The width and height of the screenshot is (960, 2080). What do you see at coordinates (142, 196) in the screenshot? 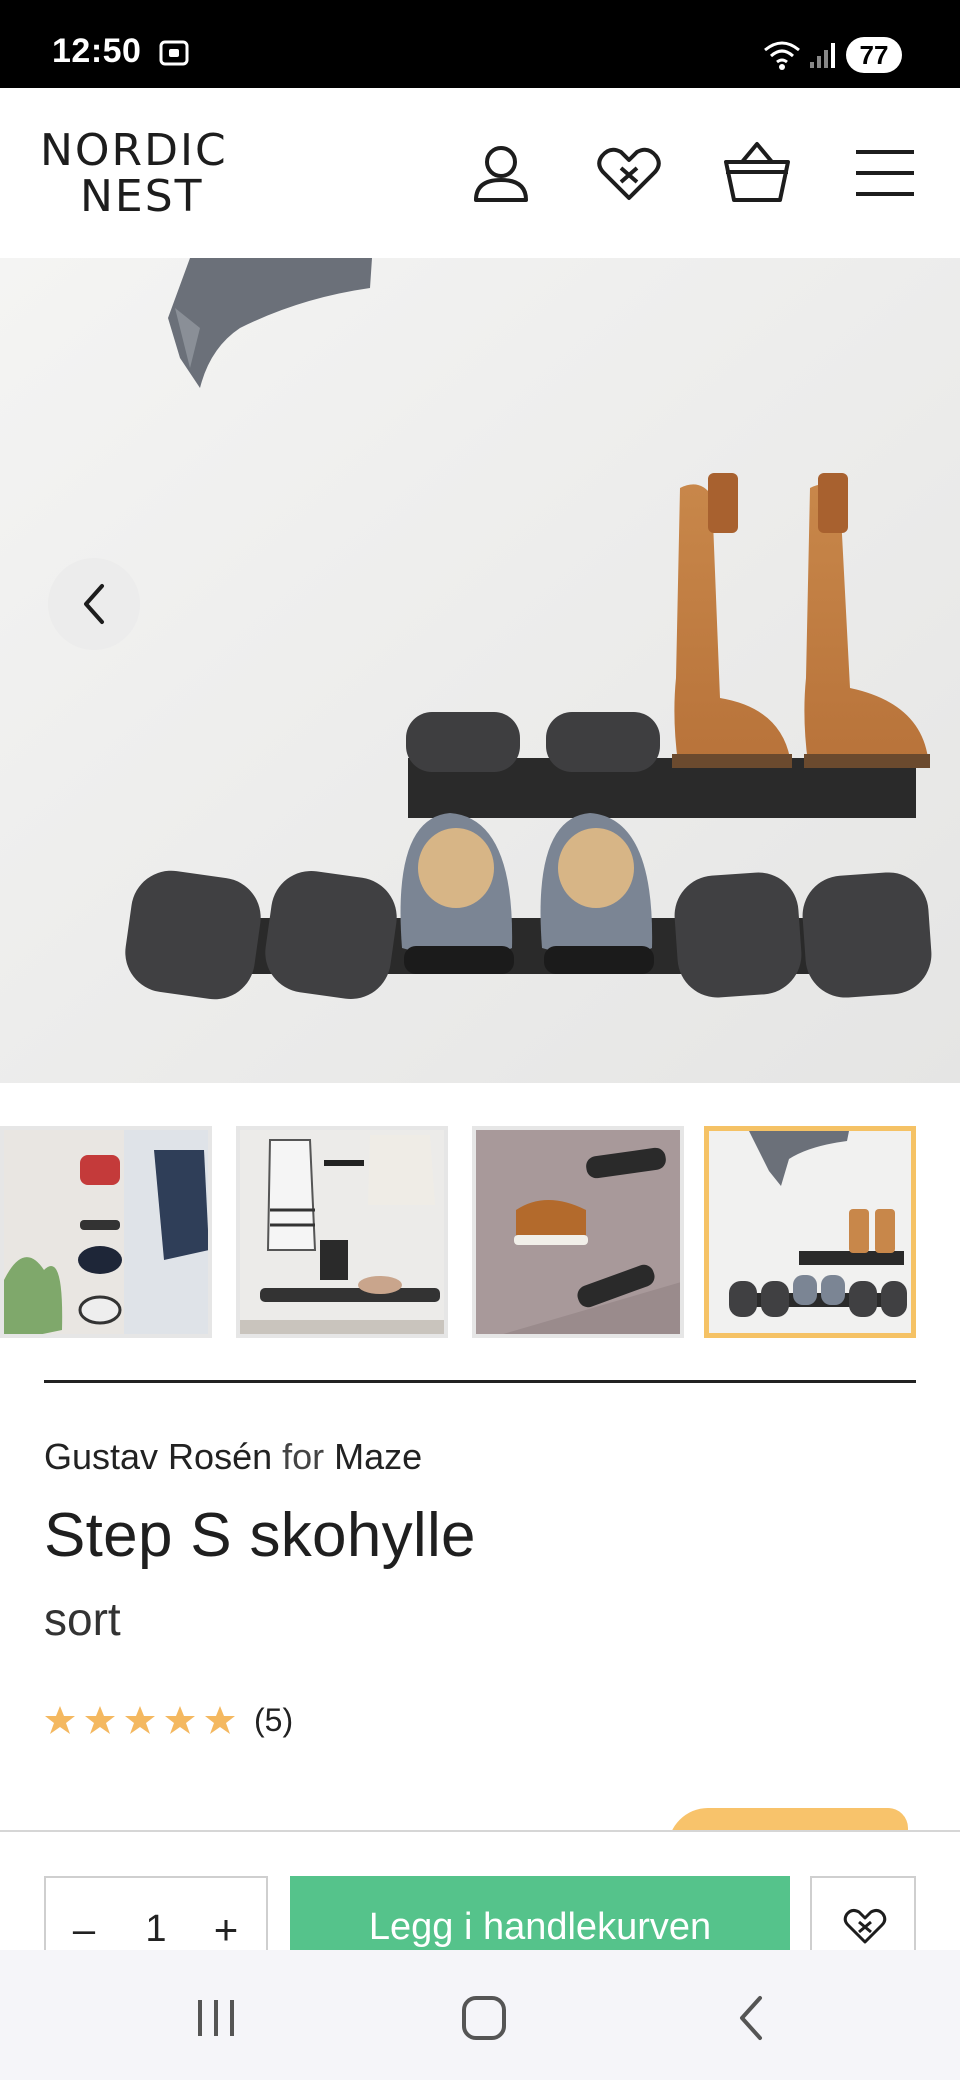
I see `logo-line-2: NEST` at bounding box center [142, 196].